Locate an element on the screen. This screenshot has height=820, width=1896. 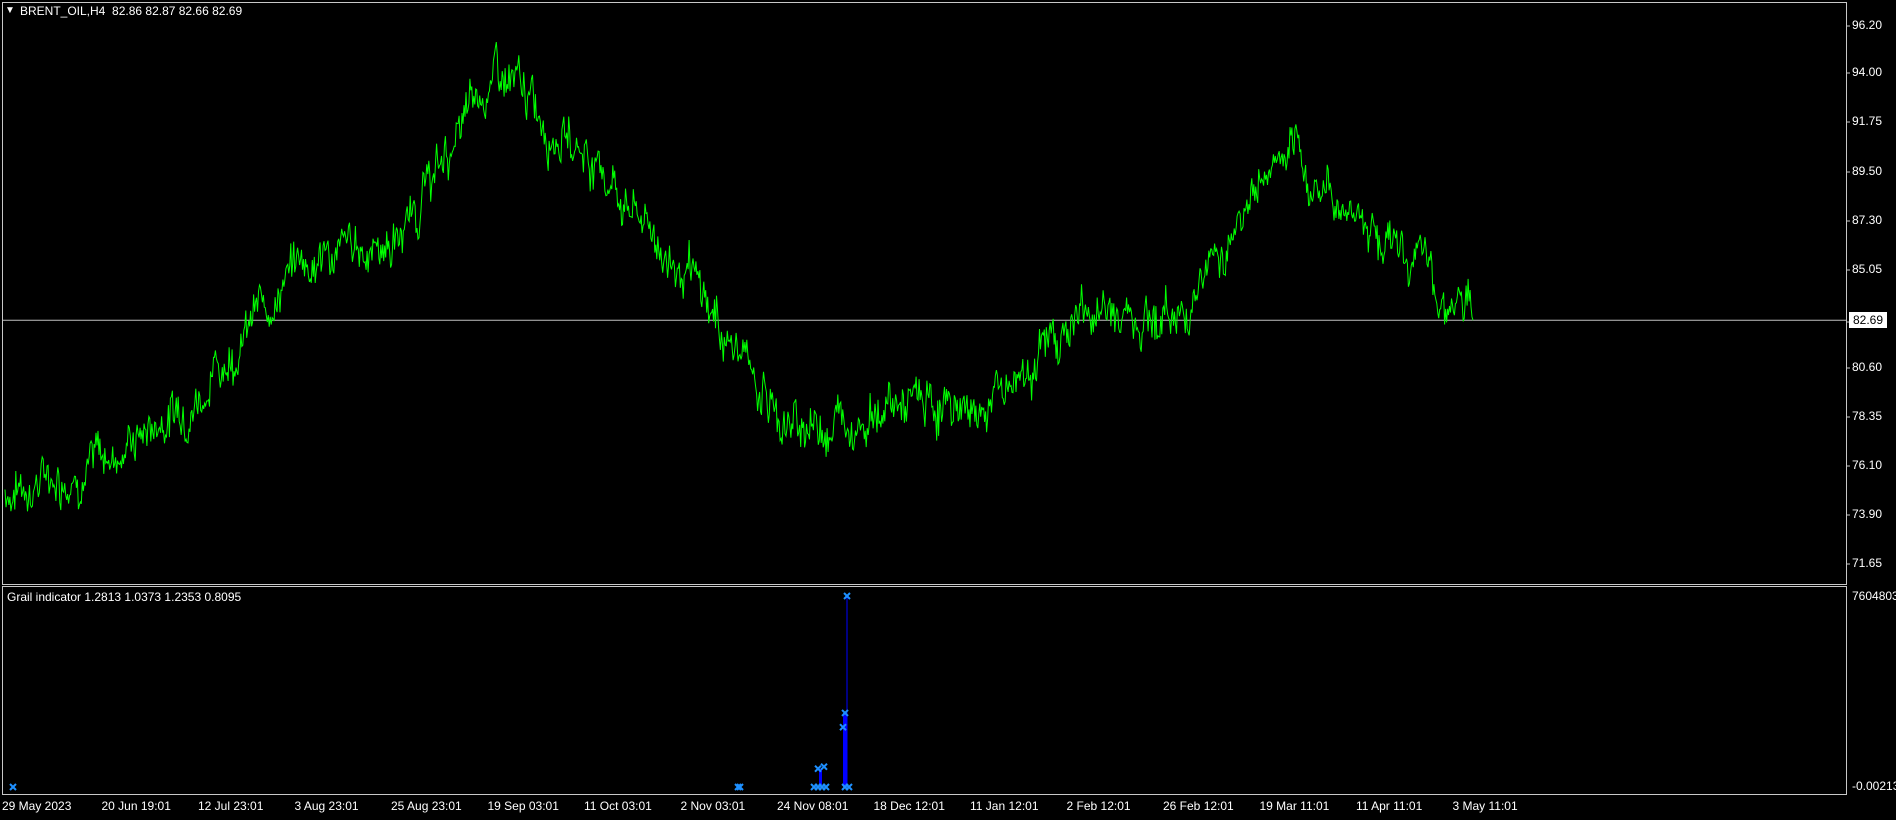
price-tick-label: 91.75 is located at coordinates (1867, 121).